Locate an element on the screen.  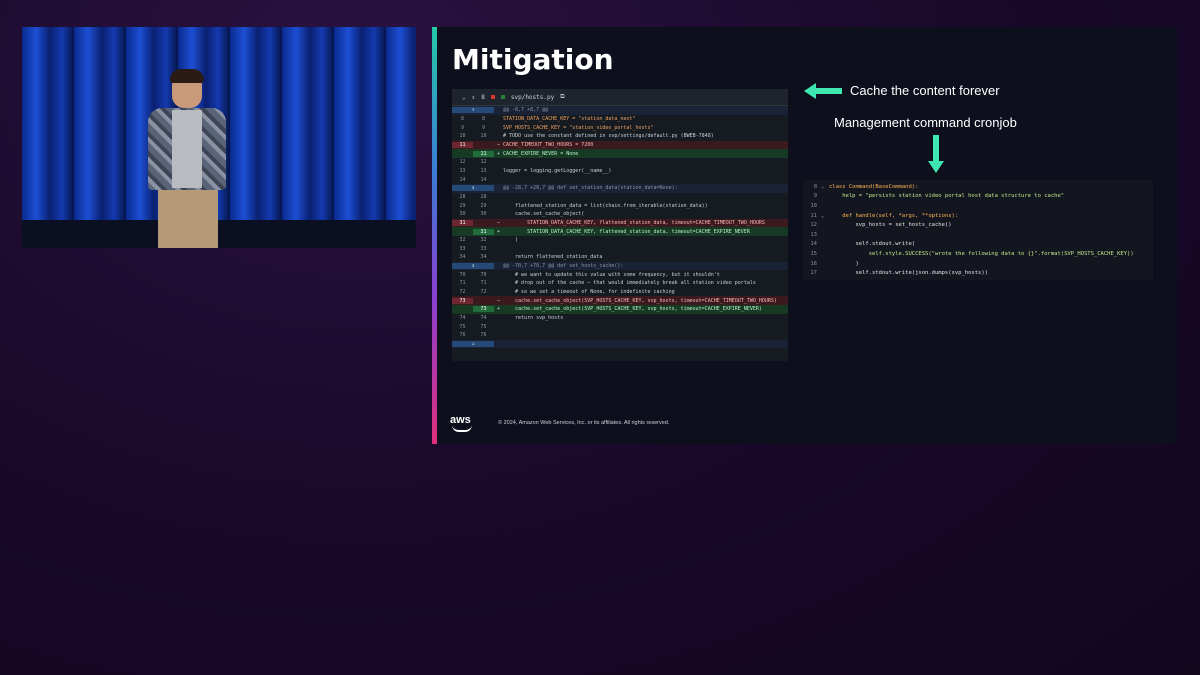
old-line-number: 75 is located at coordinates (462, 326).